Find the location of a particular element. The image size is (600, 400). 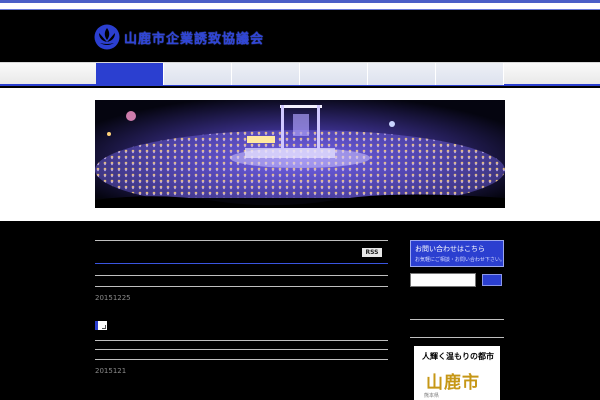

banner-subtext: 熊本県 is located at coordinates (432, 396).